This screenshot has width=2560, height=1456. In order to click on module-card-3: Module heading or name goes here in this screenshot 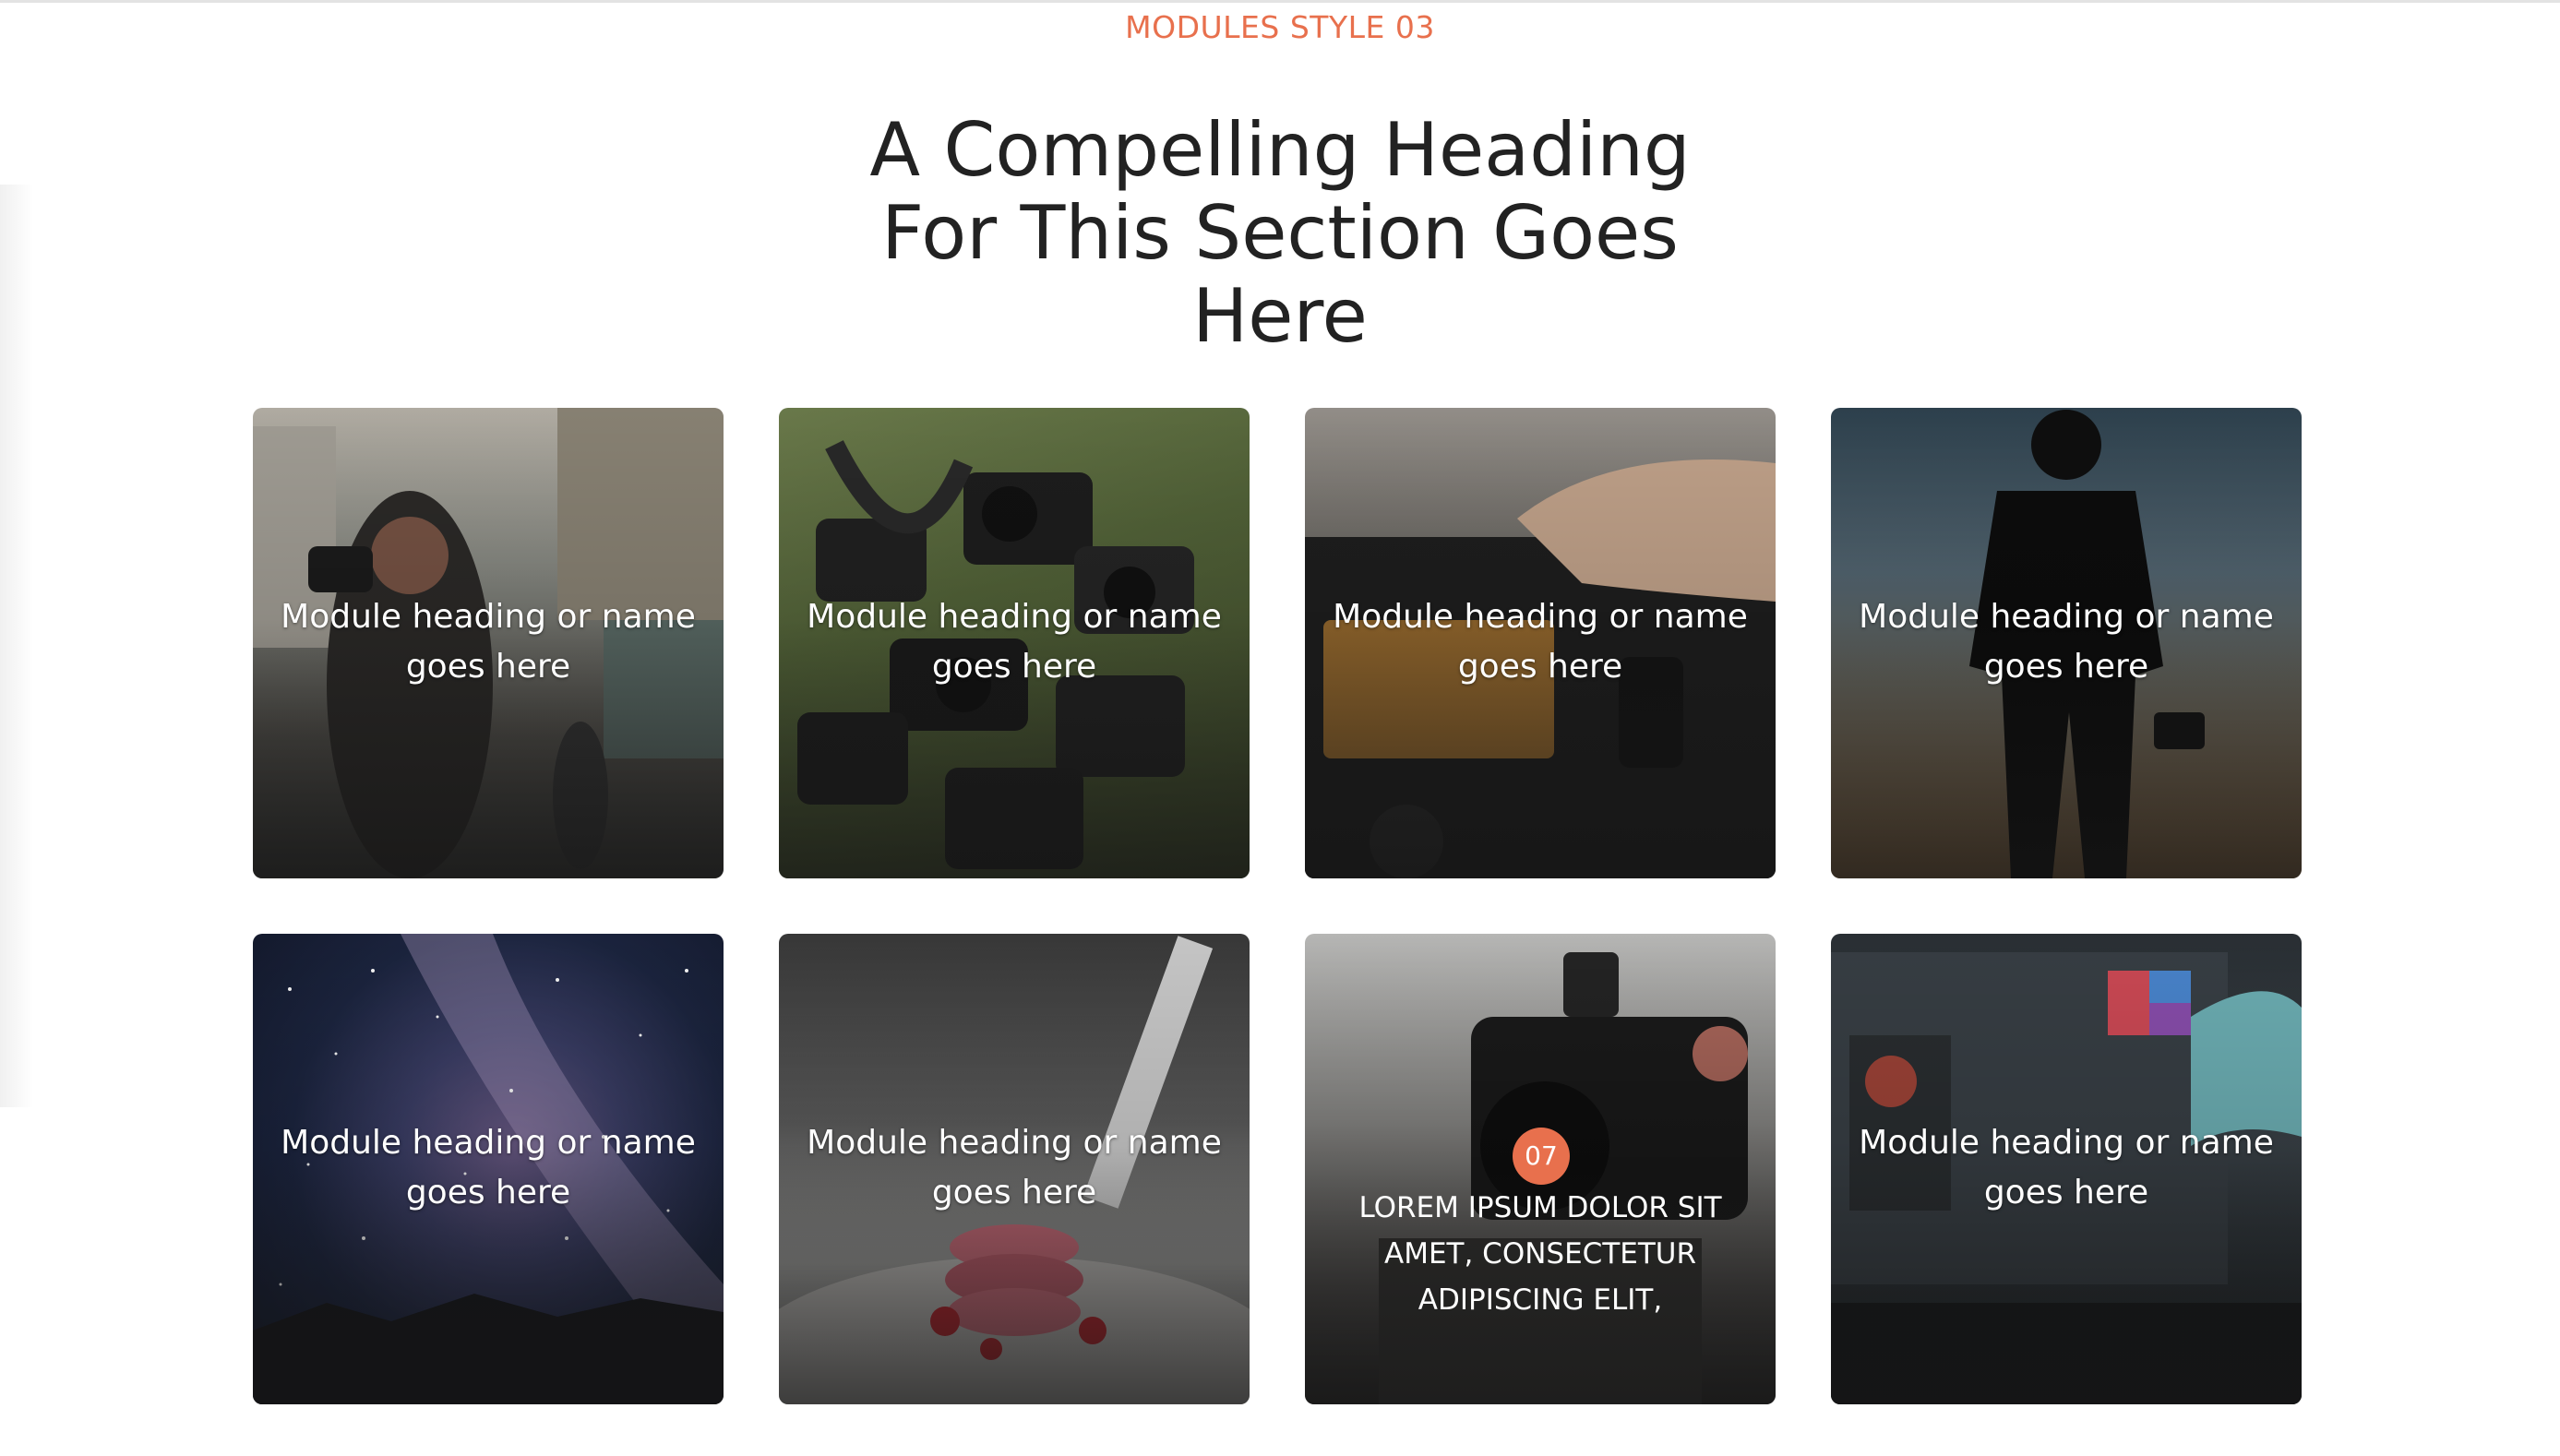, I will do `click(1540, 643)`.